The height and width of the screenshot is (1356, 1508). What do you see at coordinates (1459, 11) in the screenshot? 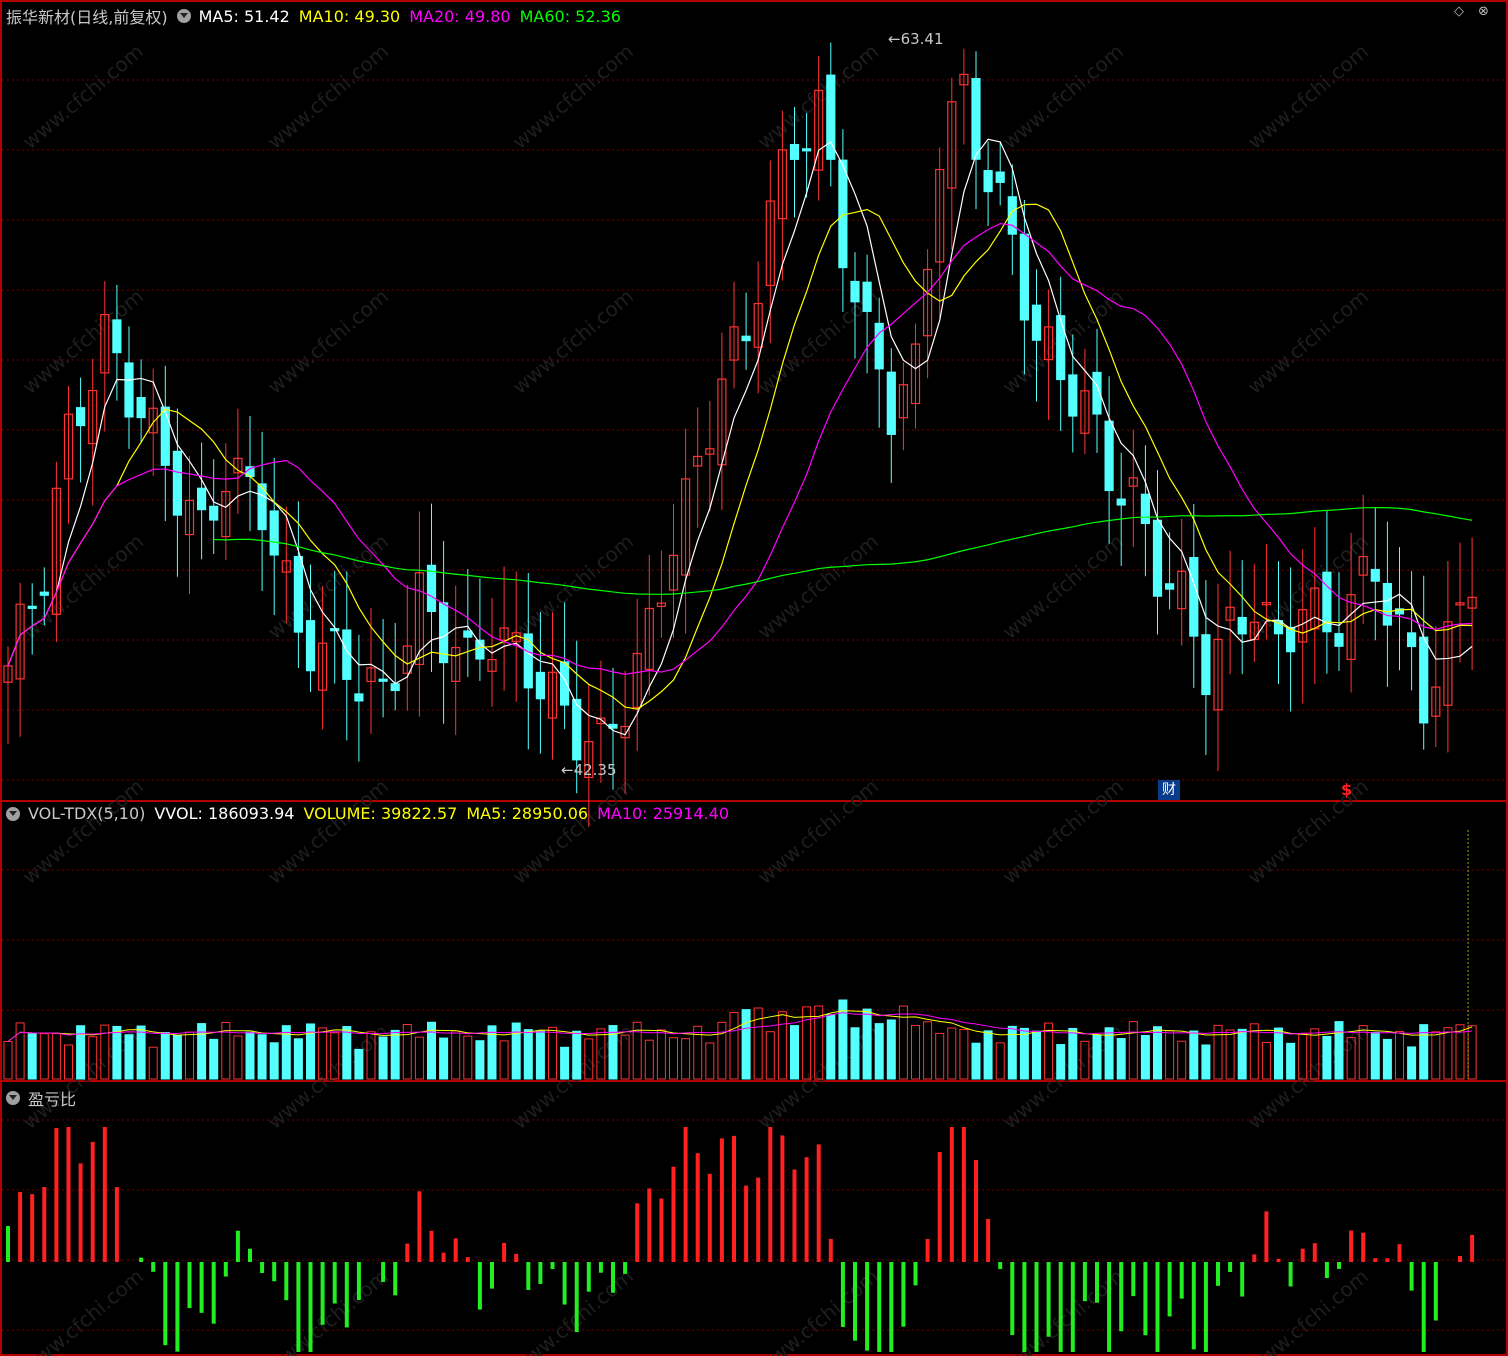
I see `diamond-icon: ◇` at bounding box center [1459, 11].